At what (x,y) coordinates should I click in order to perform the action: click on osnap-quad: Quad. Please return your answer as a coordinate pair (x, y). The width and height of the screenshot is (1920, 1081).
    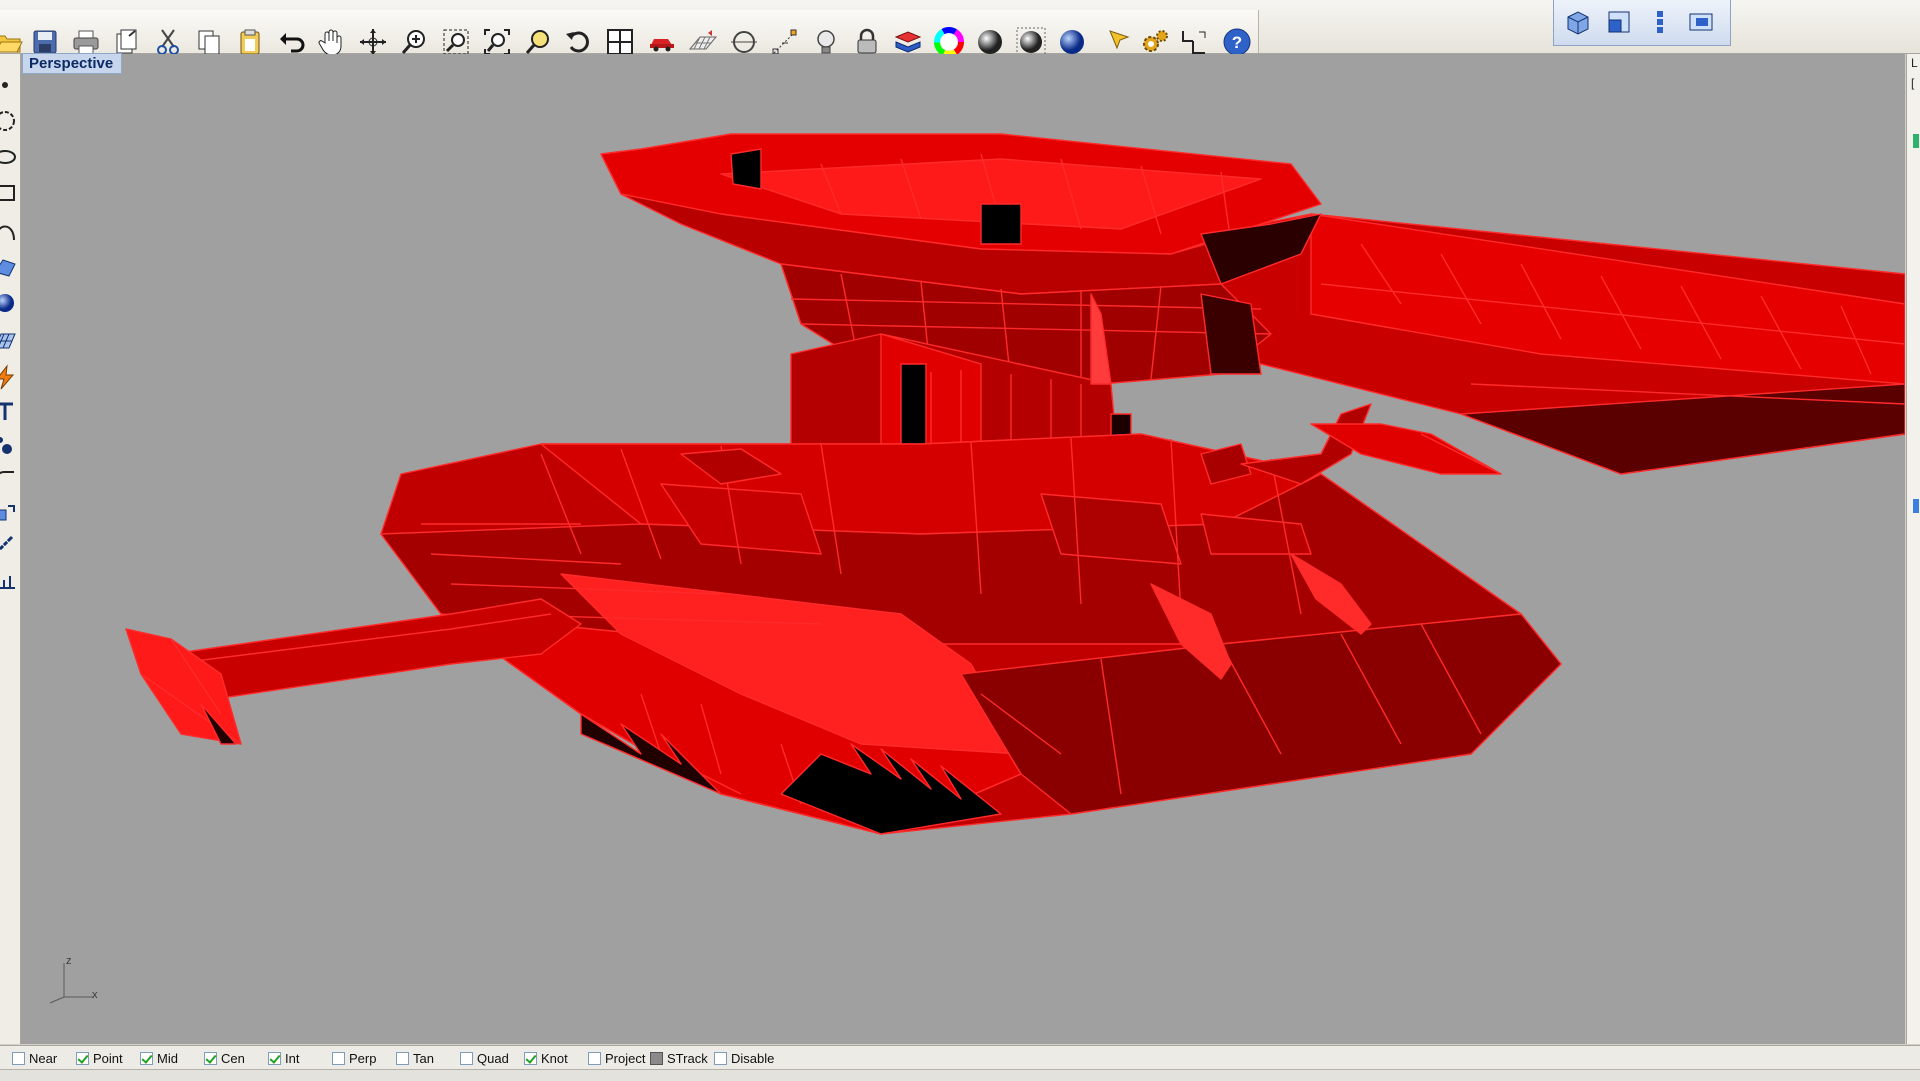
    Looking at the image, I should click on (484, 1058).